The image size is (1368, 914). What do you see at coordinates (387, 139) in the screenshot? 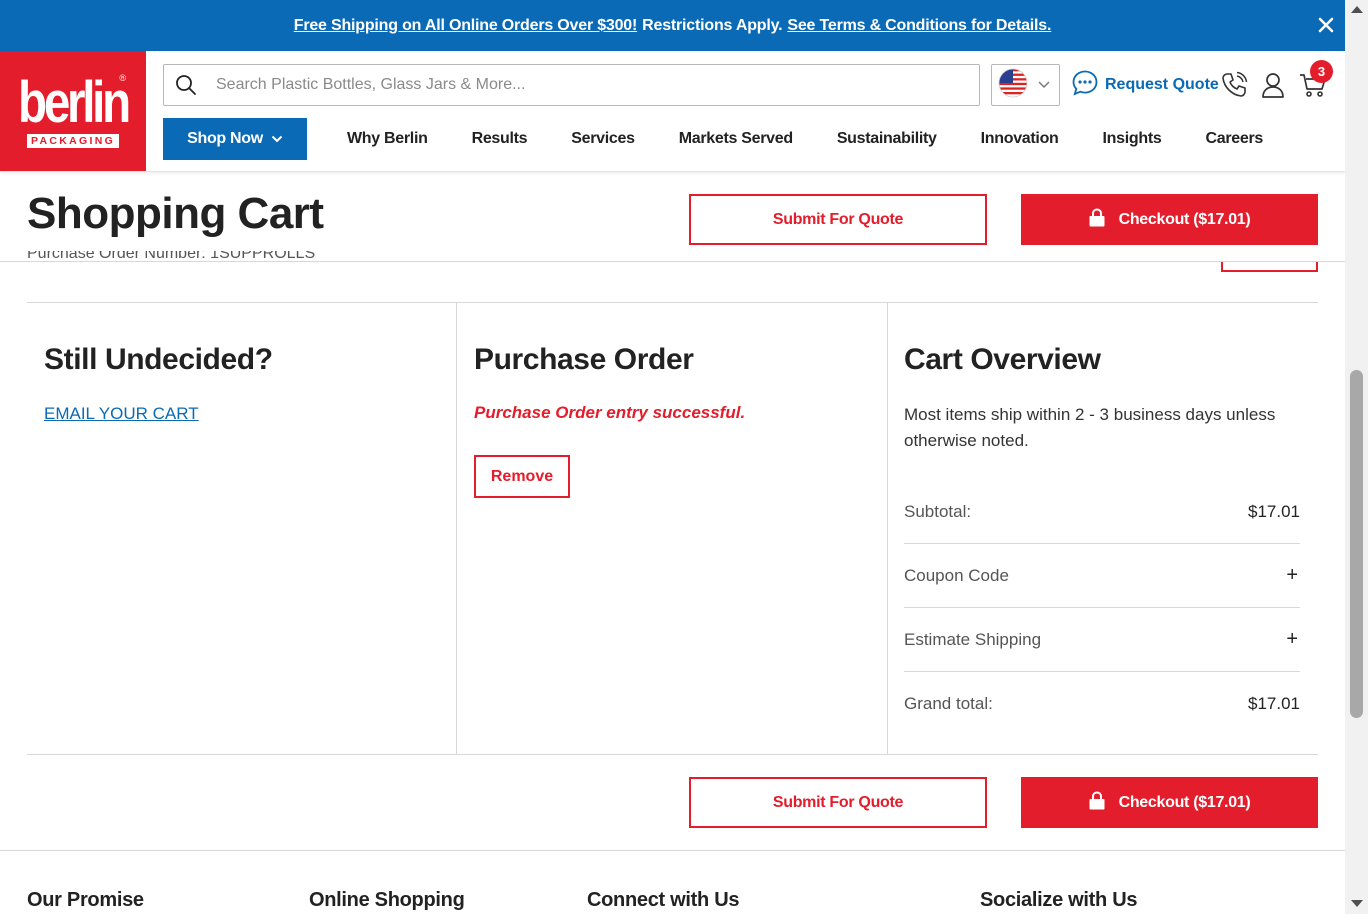
I see `nav-why-berlin: Why Berlin` at bounding box center [387, 139].